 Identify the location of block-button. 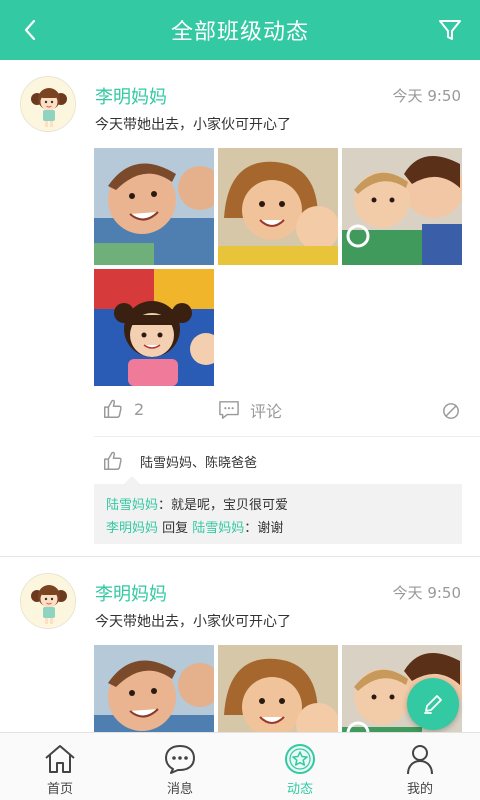
(451, 413).